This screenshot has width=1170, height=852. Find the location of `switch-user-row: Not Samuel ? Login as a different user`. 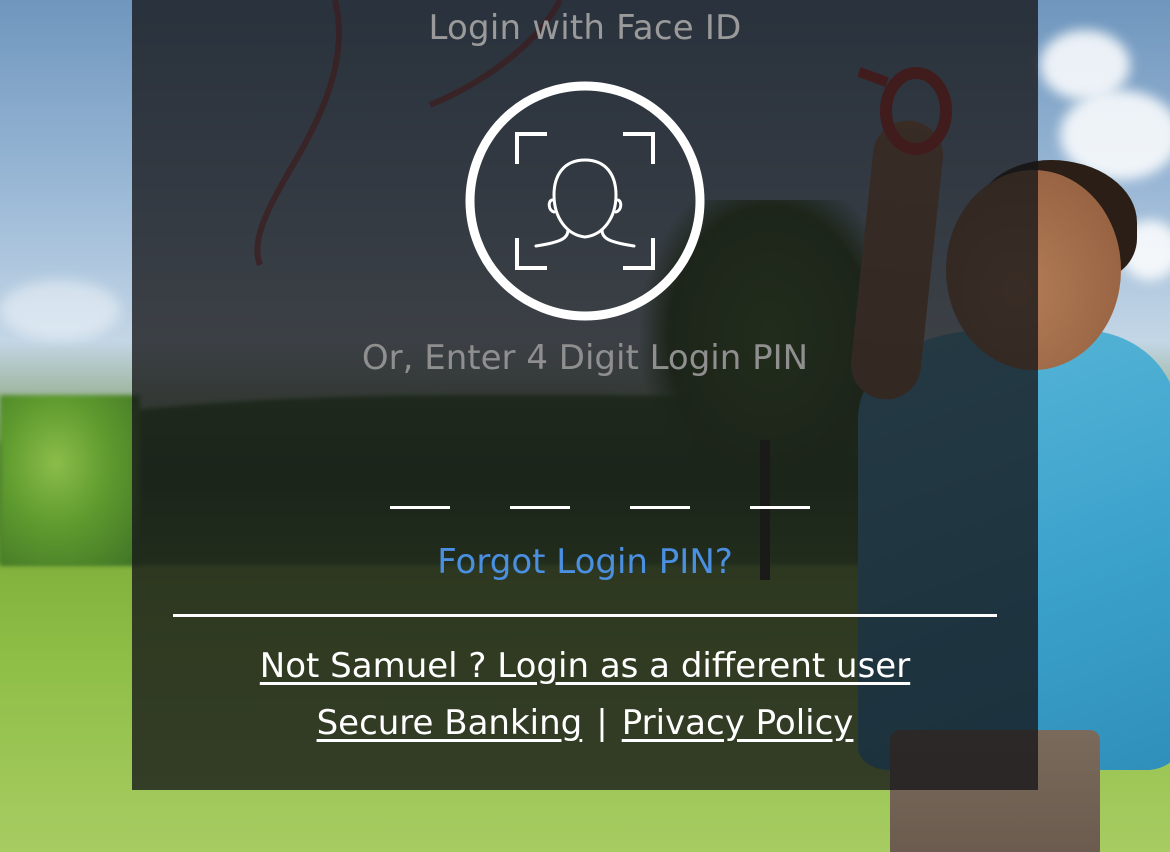

switch-user-row: Not Samuel ? Login as a different user is located at coordinates (585, 666).